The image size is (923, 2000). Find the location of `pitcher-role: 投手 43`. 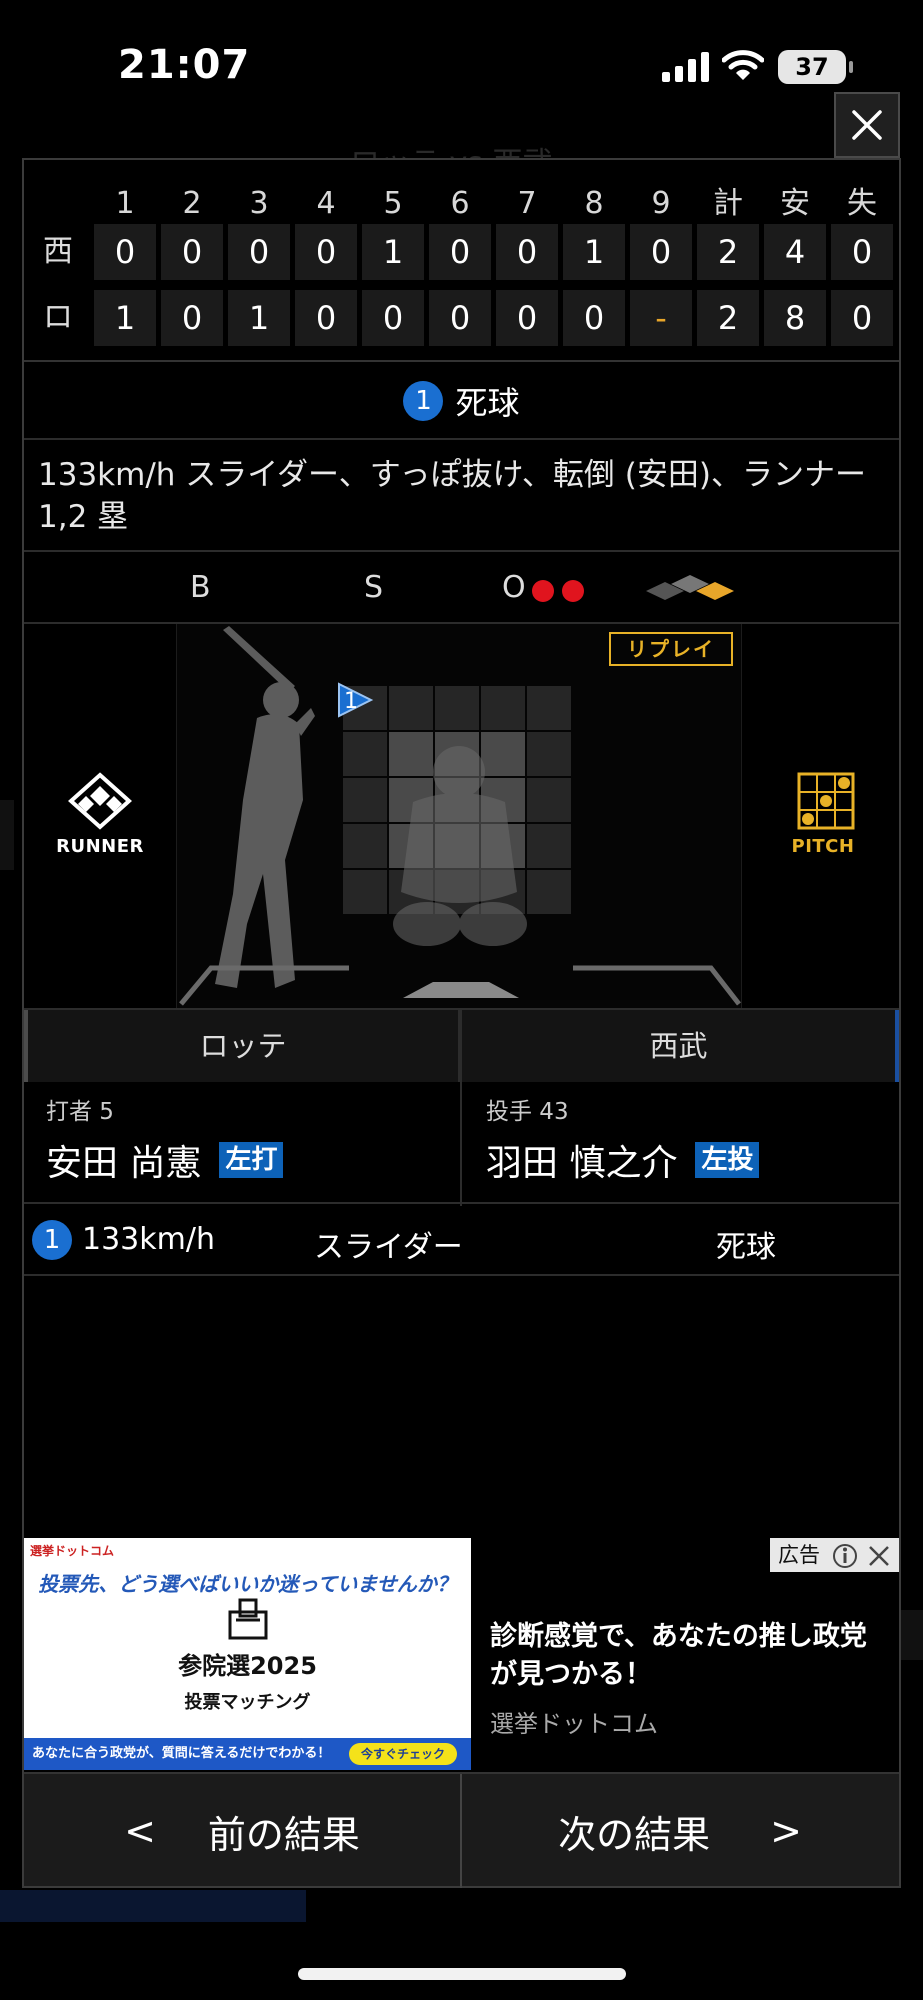

pitcher-role: 投手 43 is located at coordinates (527, 1112).